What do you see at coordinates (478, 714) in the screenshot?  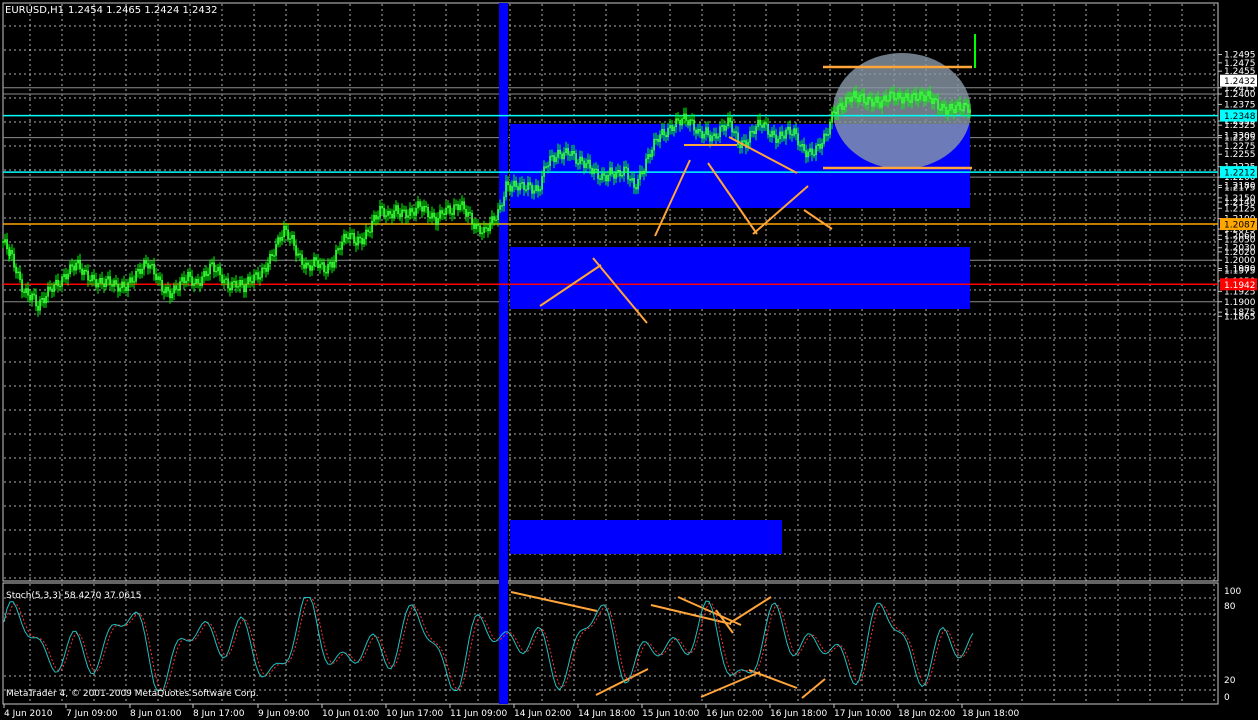 I see `time-axis-label: 11 Jun 09:00` at bounding box center [478, 714].